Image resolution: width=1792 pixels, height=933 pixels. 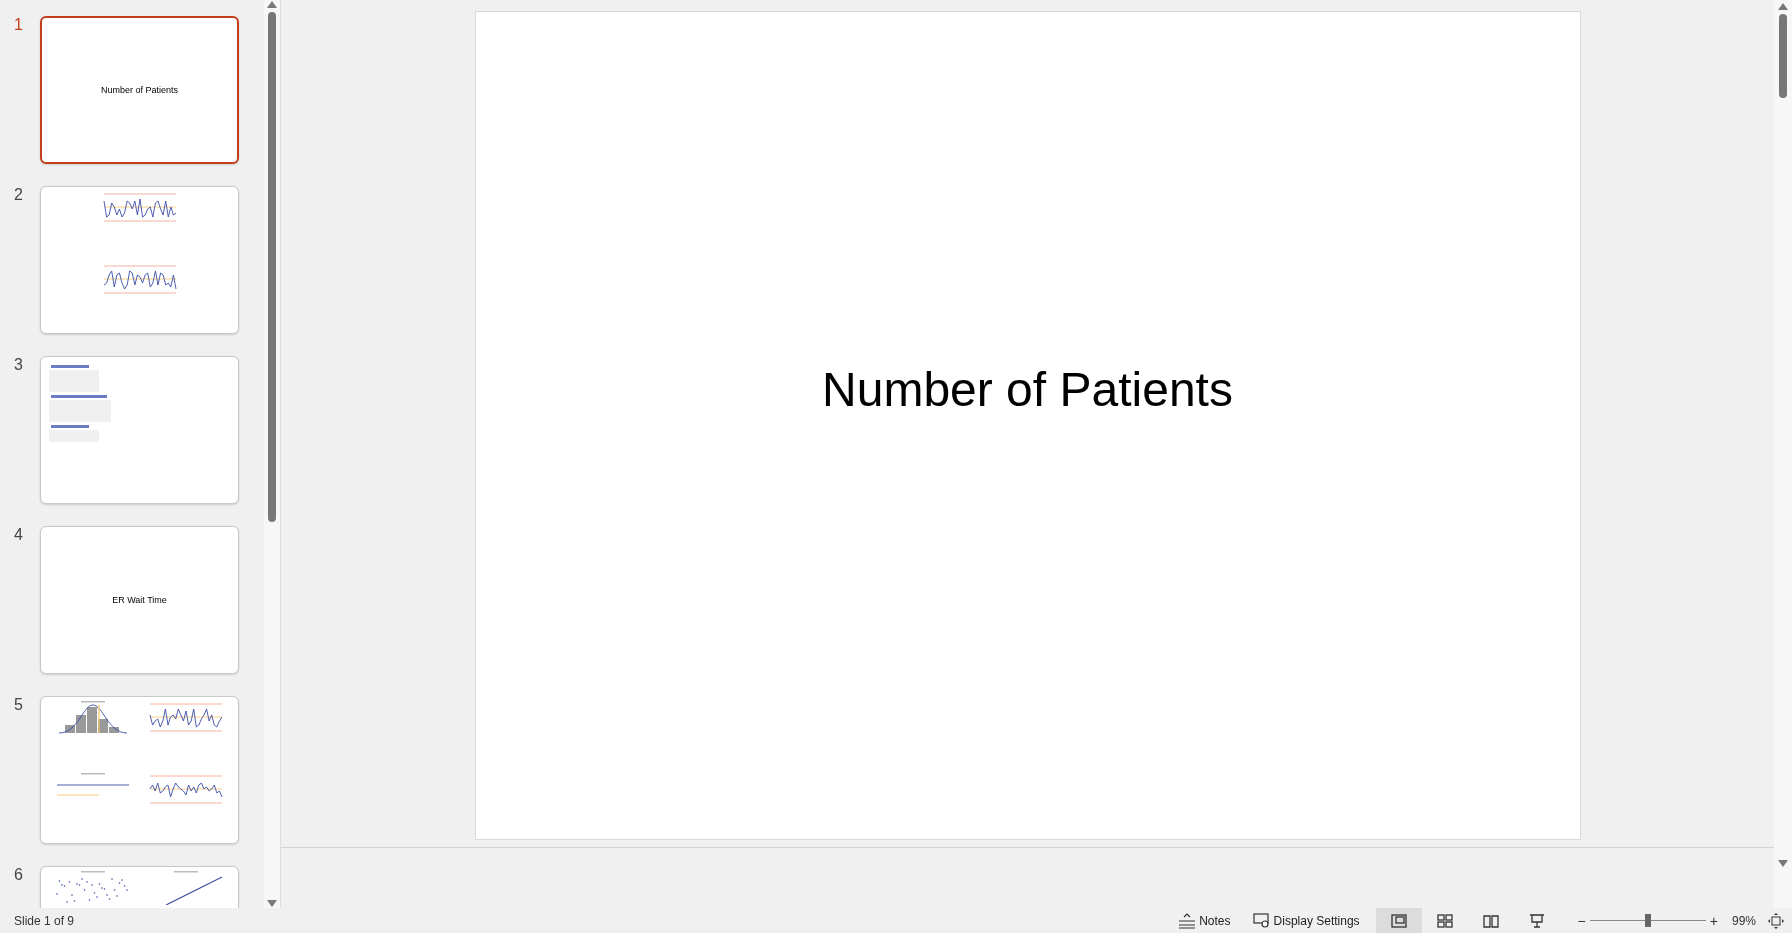 I want to click on thumbnail-title: ER Wait Time, so click(x=139, y=600).